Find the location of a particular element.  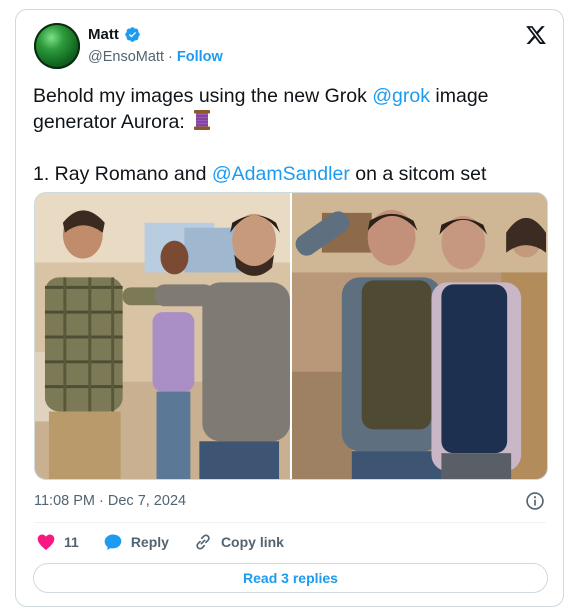

avatar is located at coordinates (57, 46).